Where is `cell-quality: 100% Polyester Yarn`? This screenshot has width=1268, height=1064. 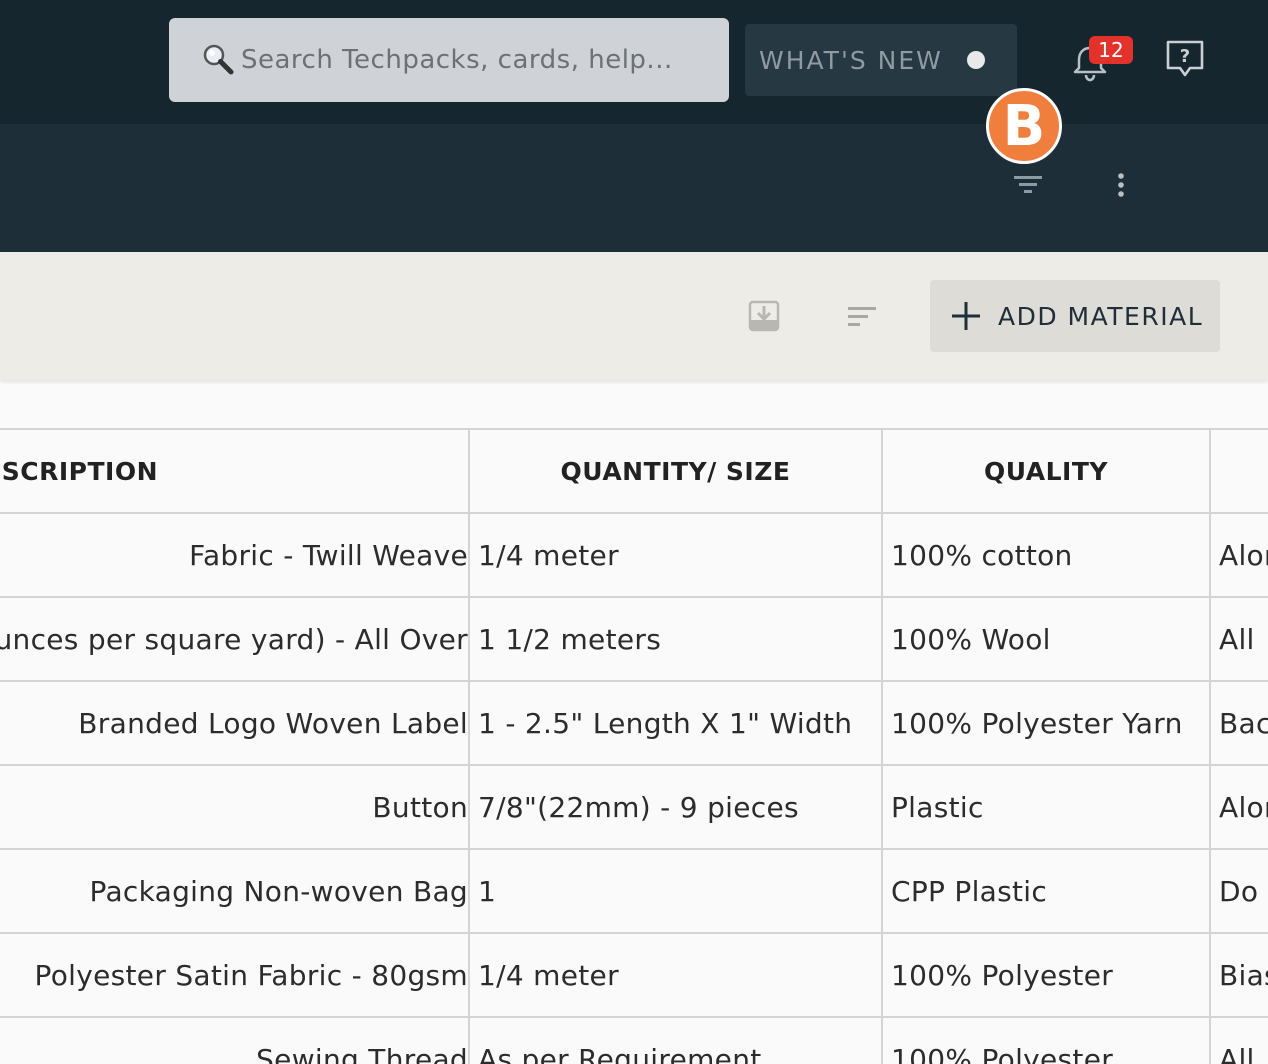 cell-quality: 100% Polyester Yarn is located at coordinates (1046, 723).